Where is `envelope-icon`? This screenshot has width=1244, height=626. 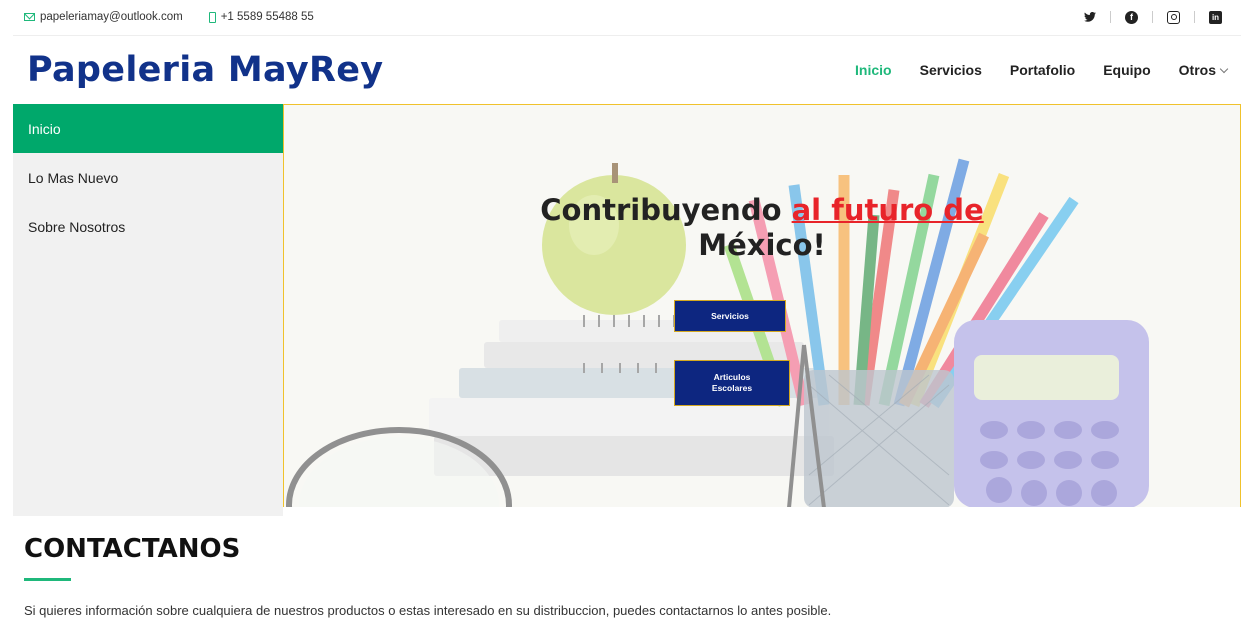
envelope-icon is located at coordinates (29, 17).